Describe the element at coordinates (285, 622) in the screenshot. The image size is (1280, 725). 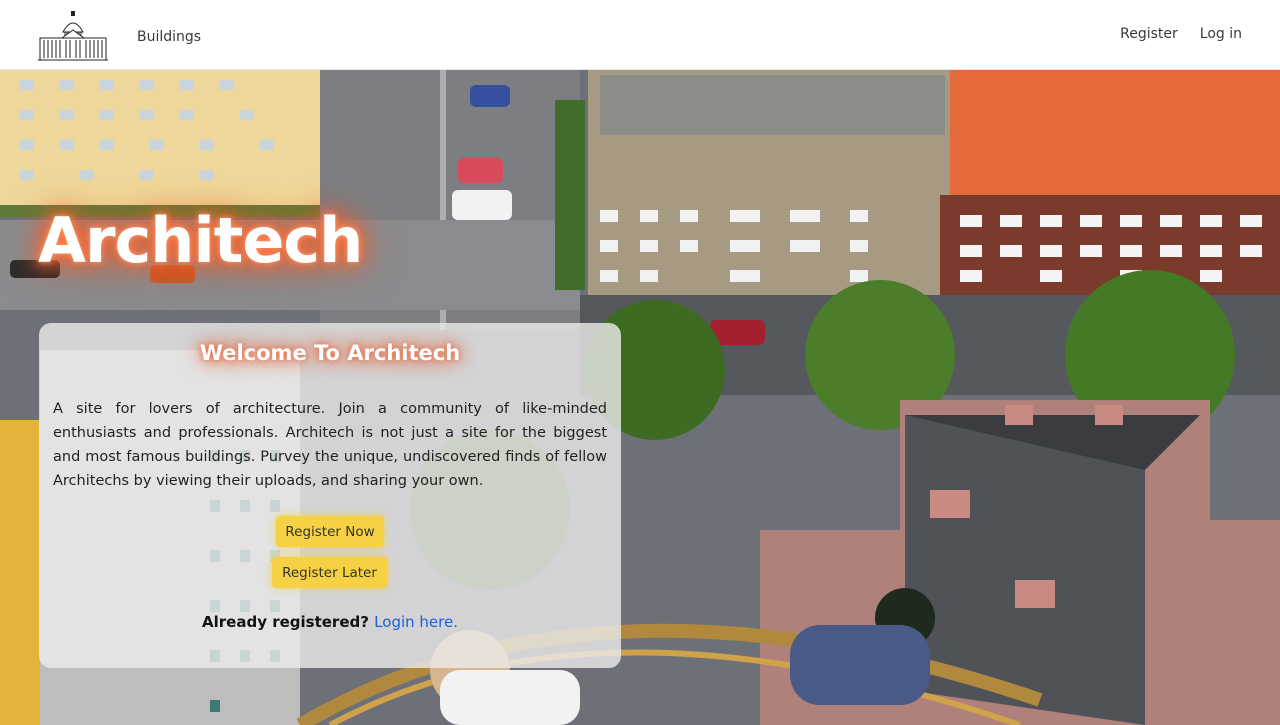
I see `login-prompt-text: Already registered?` at that location.